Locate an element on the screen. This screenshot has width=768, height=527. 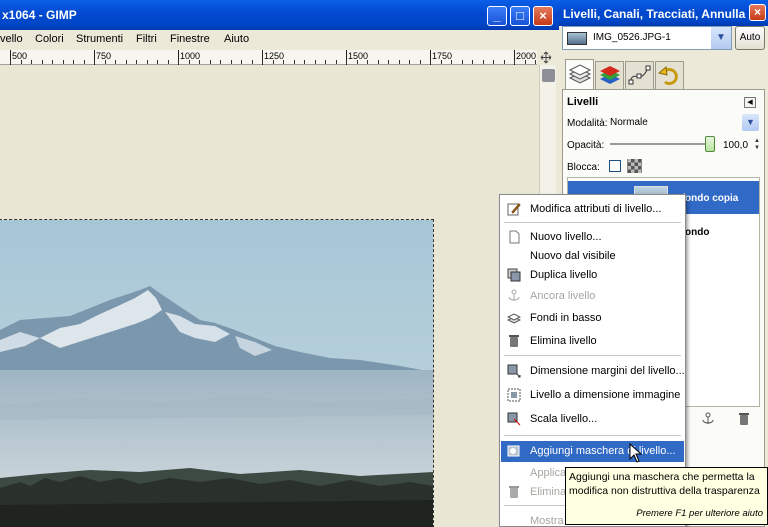
menu-item-duplicate: Duplica livello is located at coordinates (592, 275).